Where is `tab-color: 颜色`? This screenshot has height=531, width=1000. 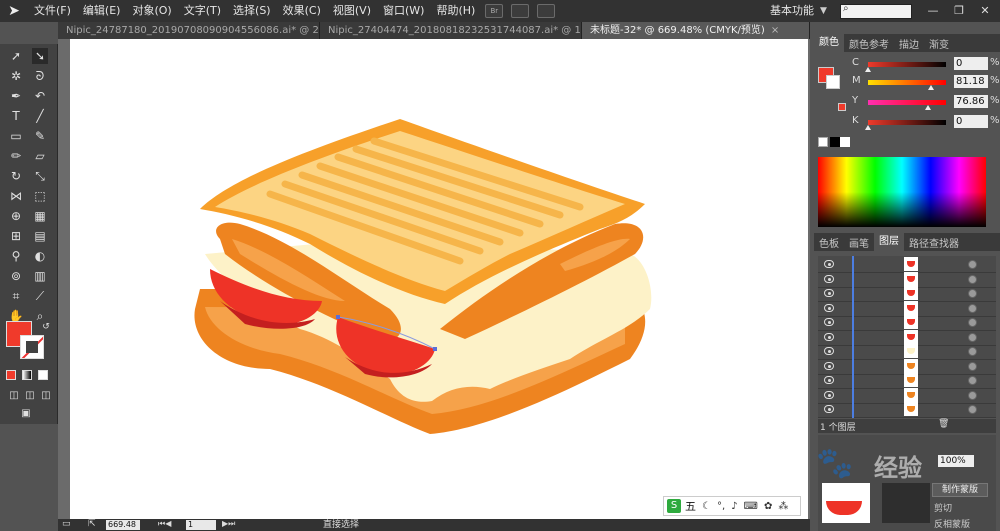 tab-color: 颜色 is located at coordinates (829, 43).